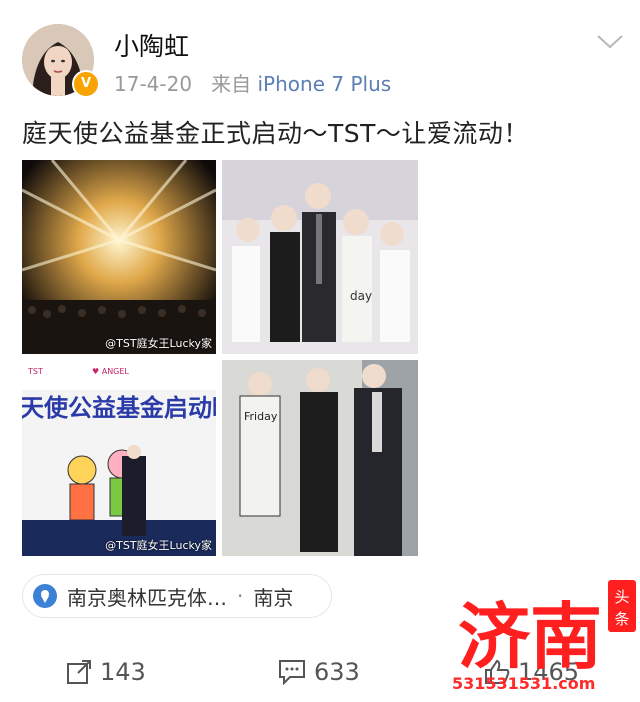 This screenshot has width=640, height=702. Describe the element at coordinates (231, 84) in the screenshot. I see `source-prefix: 来自` at that location.